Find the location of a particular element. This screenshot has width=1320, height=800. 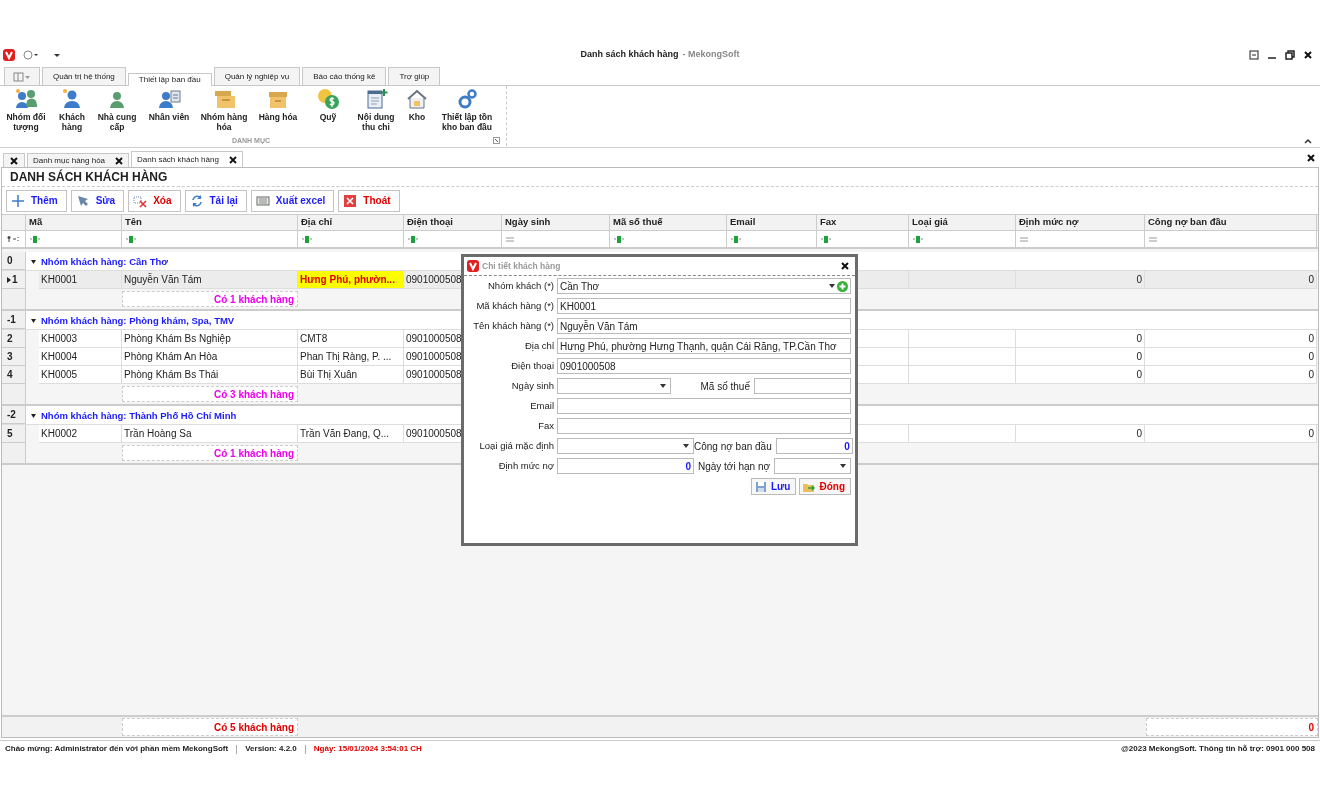

ribbon-tab: Quản trị hệ thống is located at coordinates (84, 76).